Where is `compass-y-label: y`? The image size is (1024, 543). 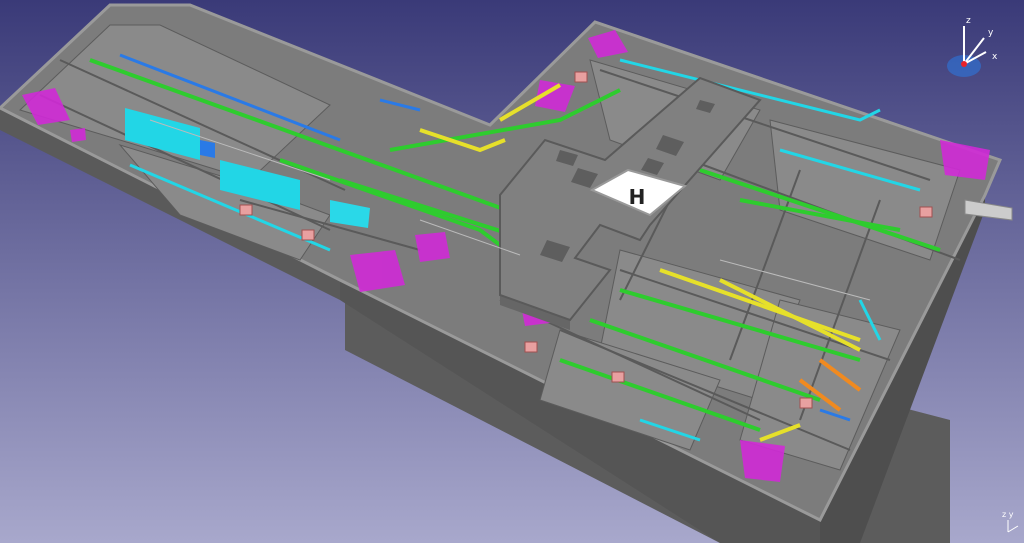
compass-y-label: y is located at coordinates (991, 33).